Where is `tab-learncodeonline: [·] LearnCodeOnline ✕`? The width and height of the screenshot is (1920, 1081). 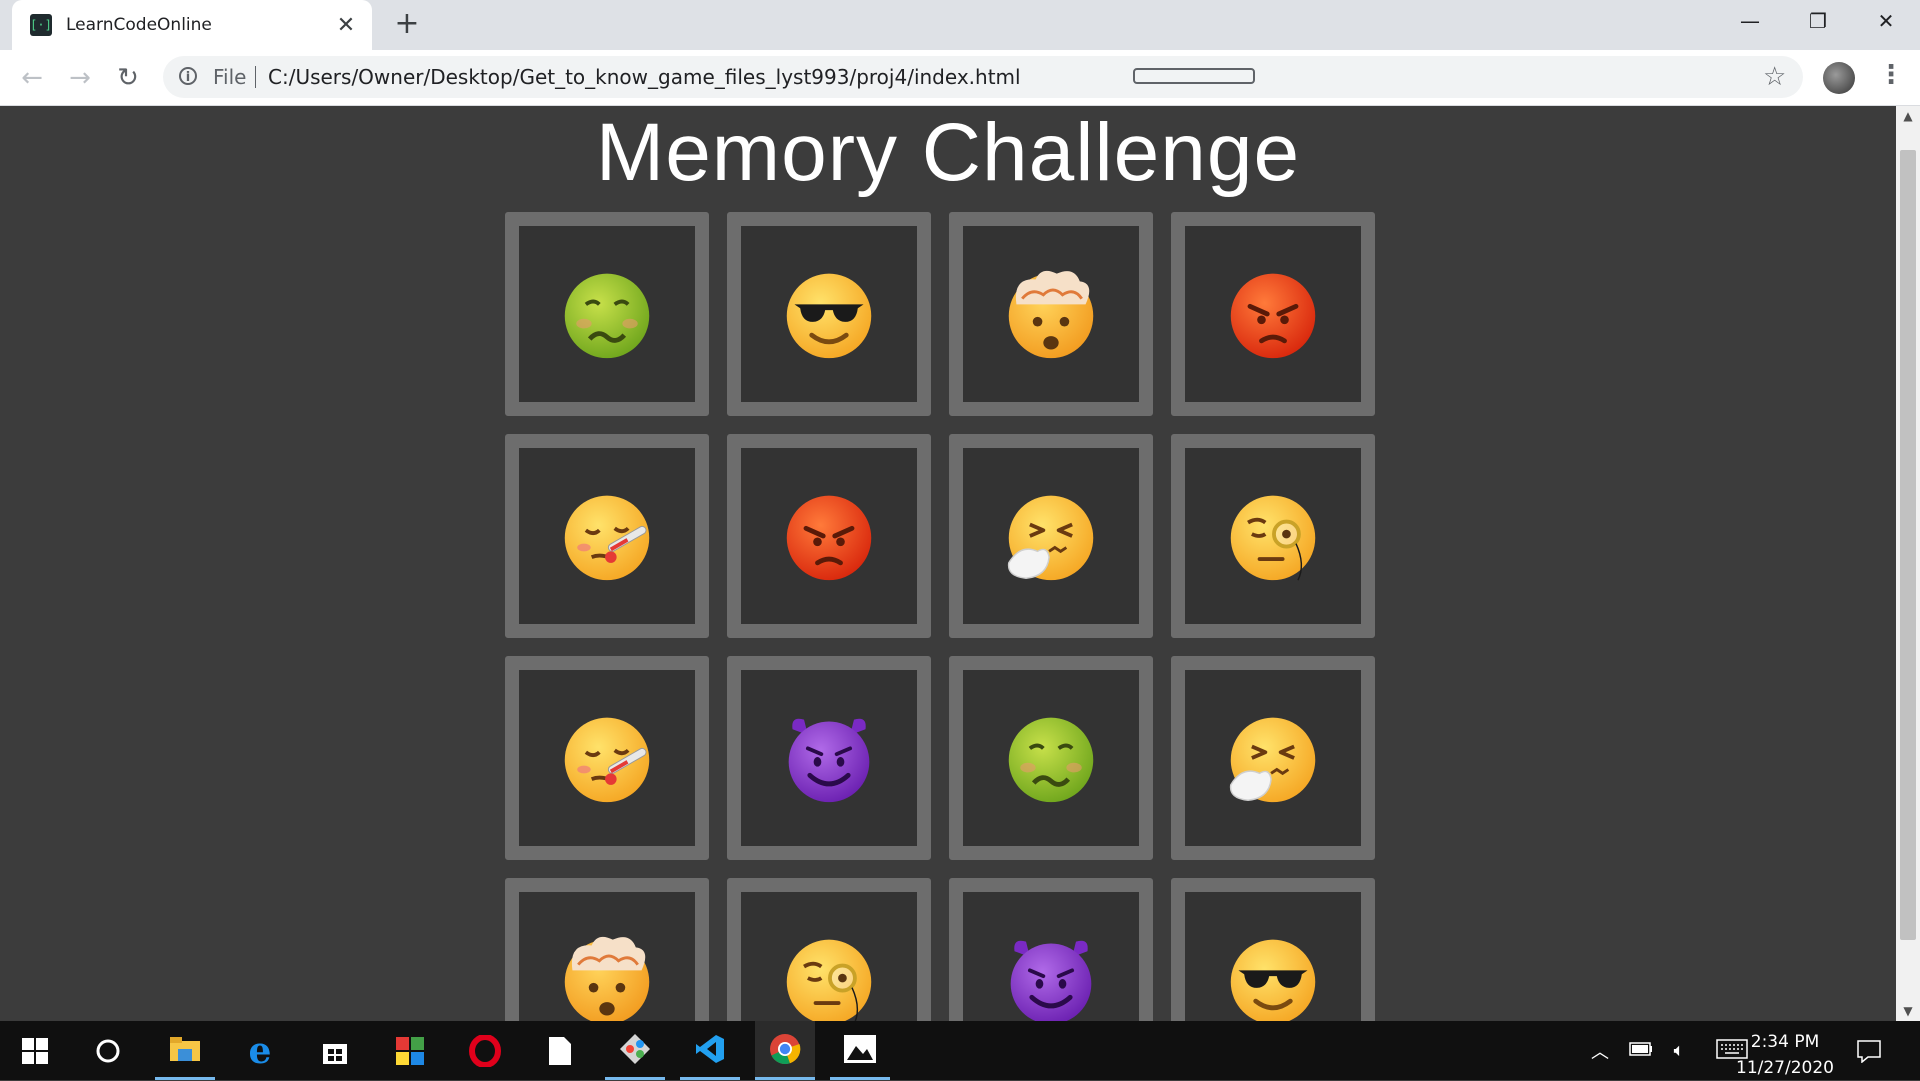 tab-learncodeonline: [·] LearnCodeOnline ✕ is located at coordinates (192, 25).